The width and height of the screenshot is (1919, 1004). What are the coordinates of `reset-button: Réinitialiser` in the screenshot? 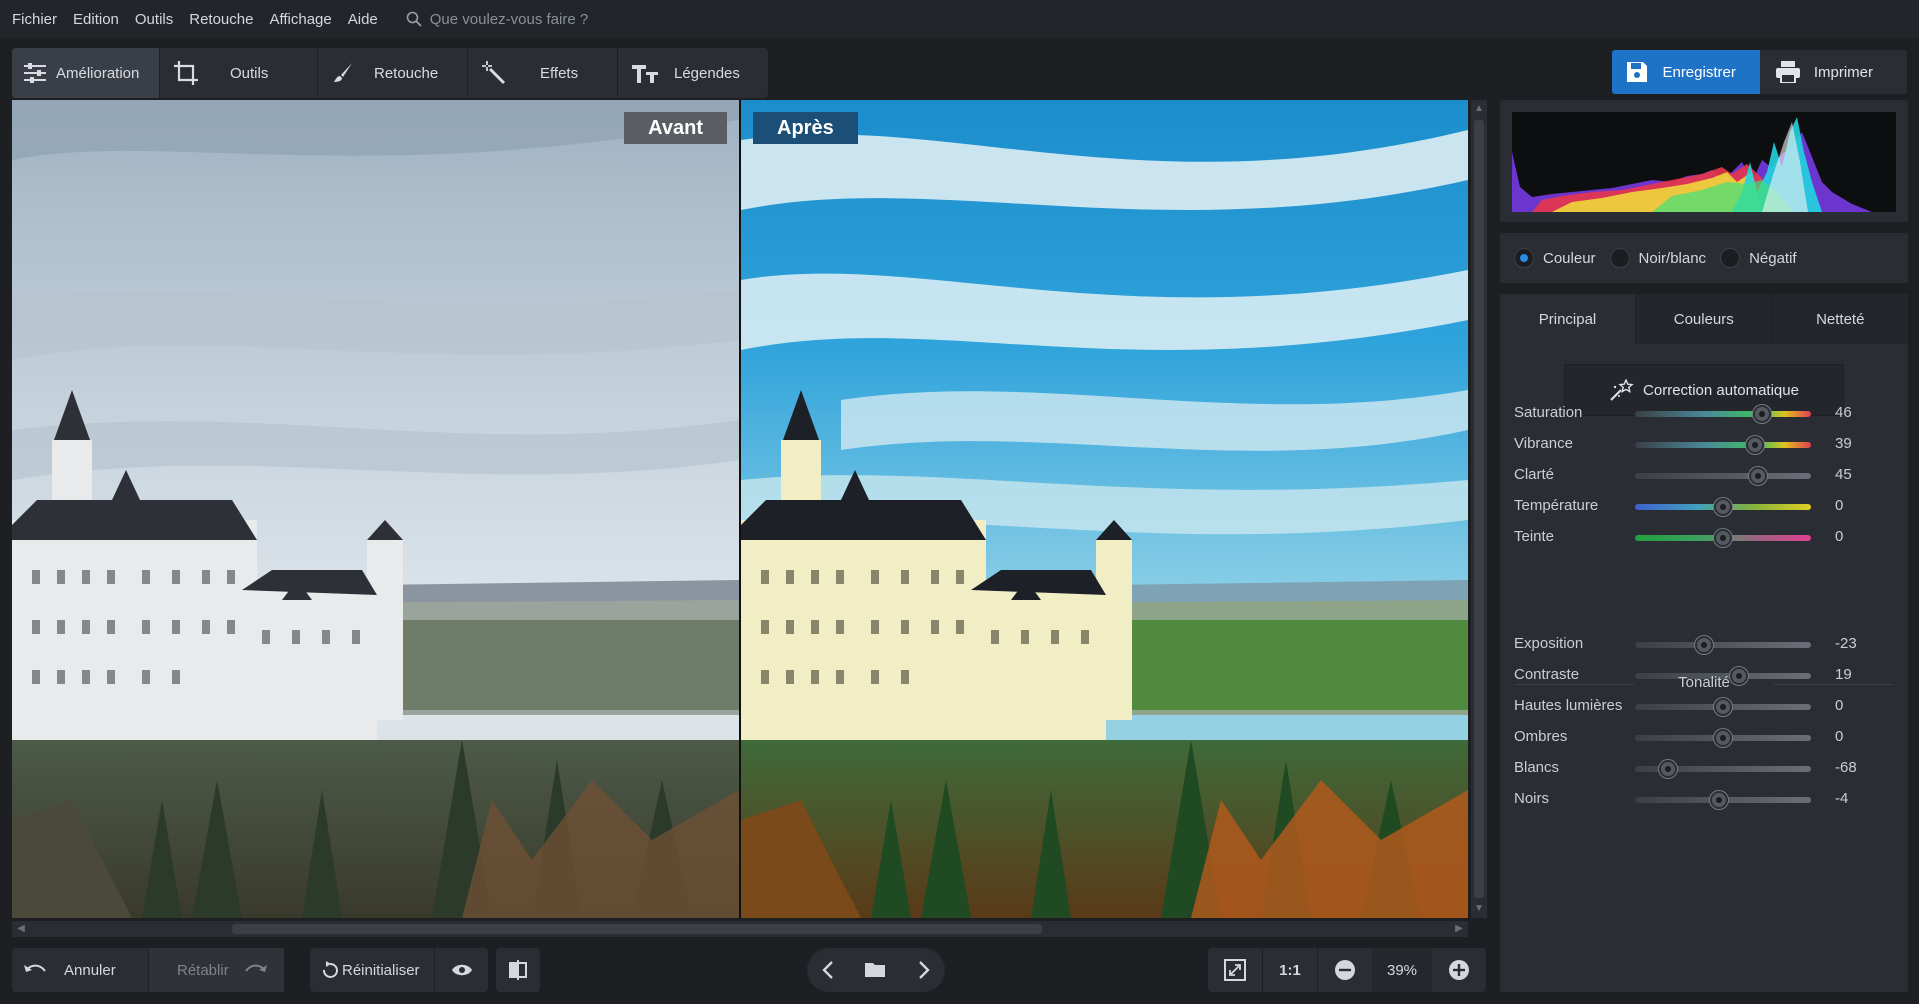 It's located at (372, 970).